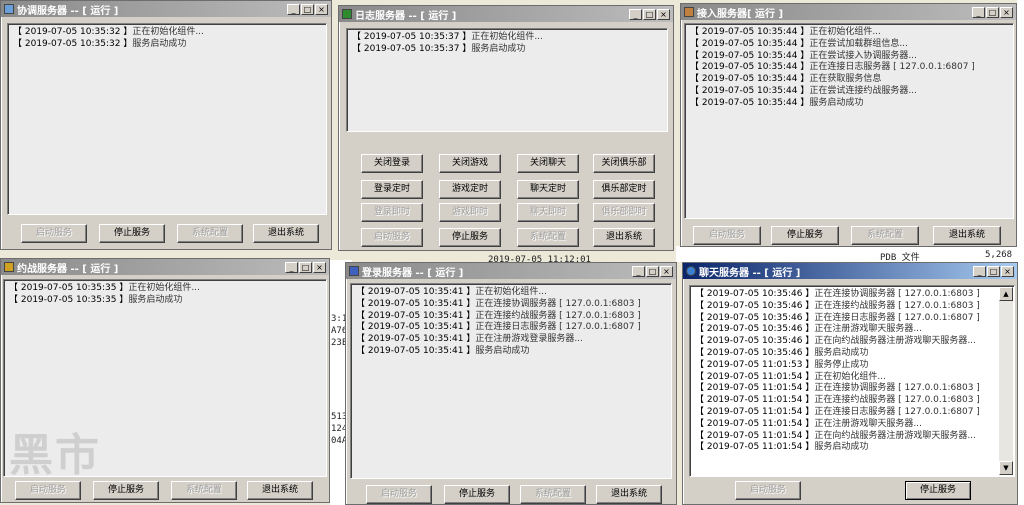 The width and height of the screenshot is (1024, 505). I want to click on title-bar: 接入服务器[ 运行 ] _ □ ×, so click(848, 12).